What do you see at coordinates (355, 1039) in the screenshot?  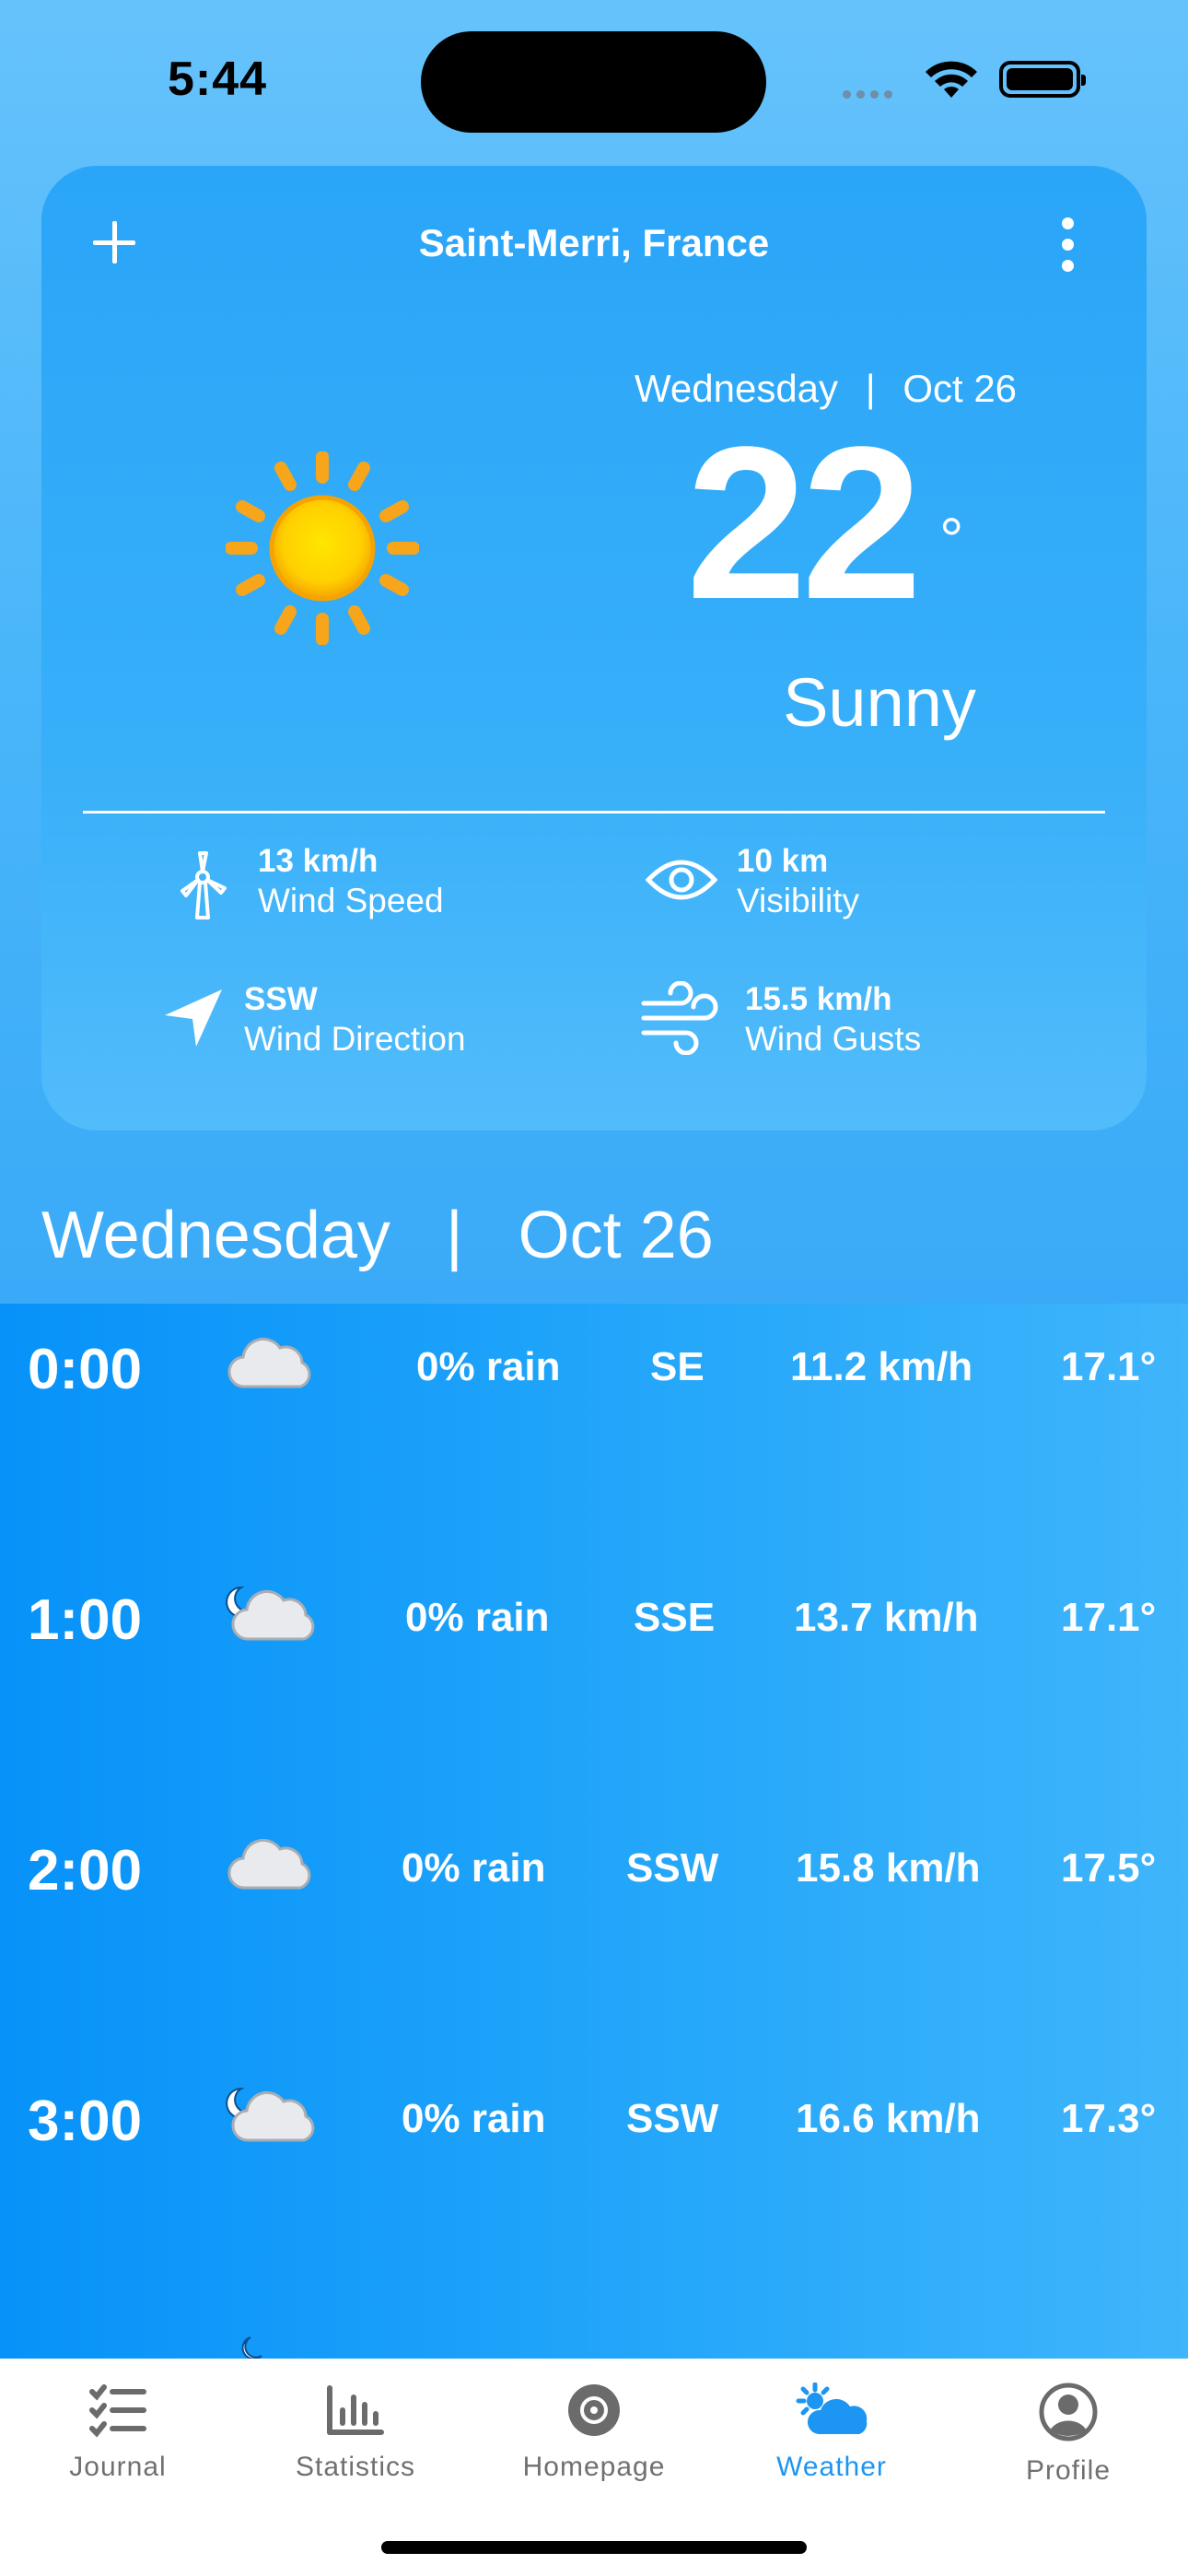 I see `wind-direction-label: Wind Direction` at bounding box center [355, 1039].